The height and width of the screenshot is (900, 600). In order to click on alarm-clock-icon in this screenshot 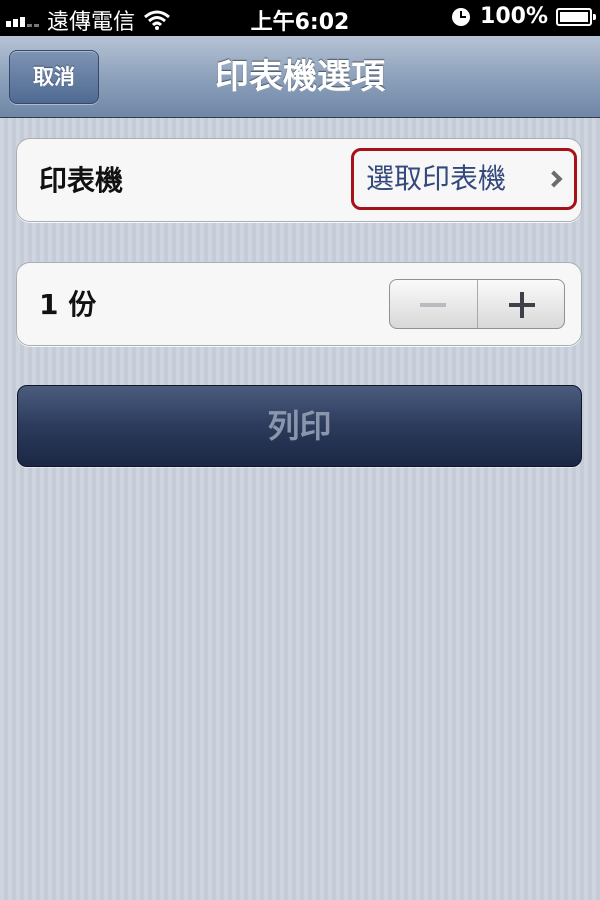, I will do `click(461, 16)`.